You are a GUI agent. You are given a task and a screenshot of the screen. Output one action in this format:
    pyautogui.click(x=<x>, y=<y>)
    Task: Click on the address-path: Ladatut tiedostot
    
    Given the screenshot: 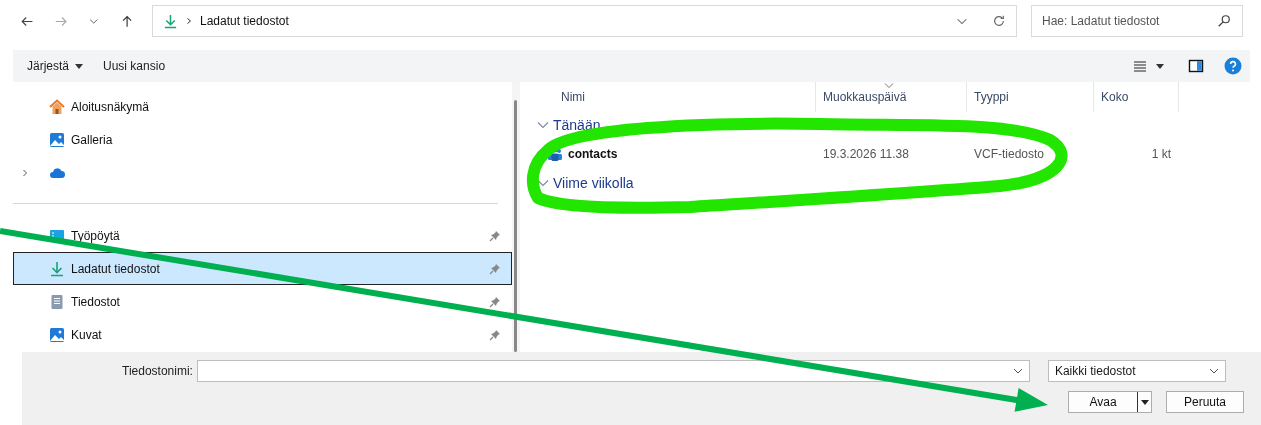 What is the action you would take?
    pyautogui.click(x=244, y=21)
    